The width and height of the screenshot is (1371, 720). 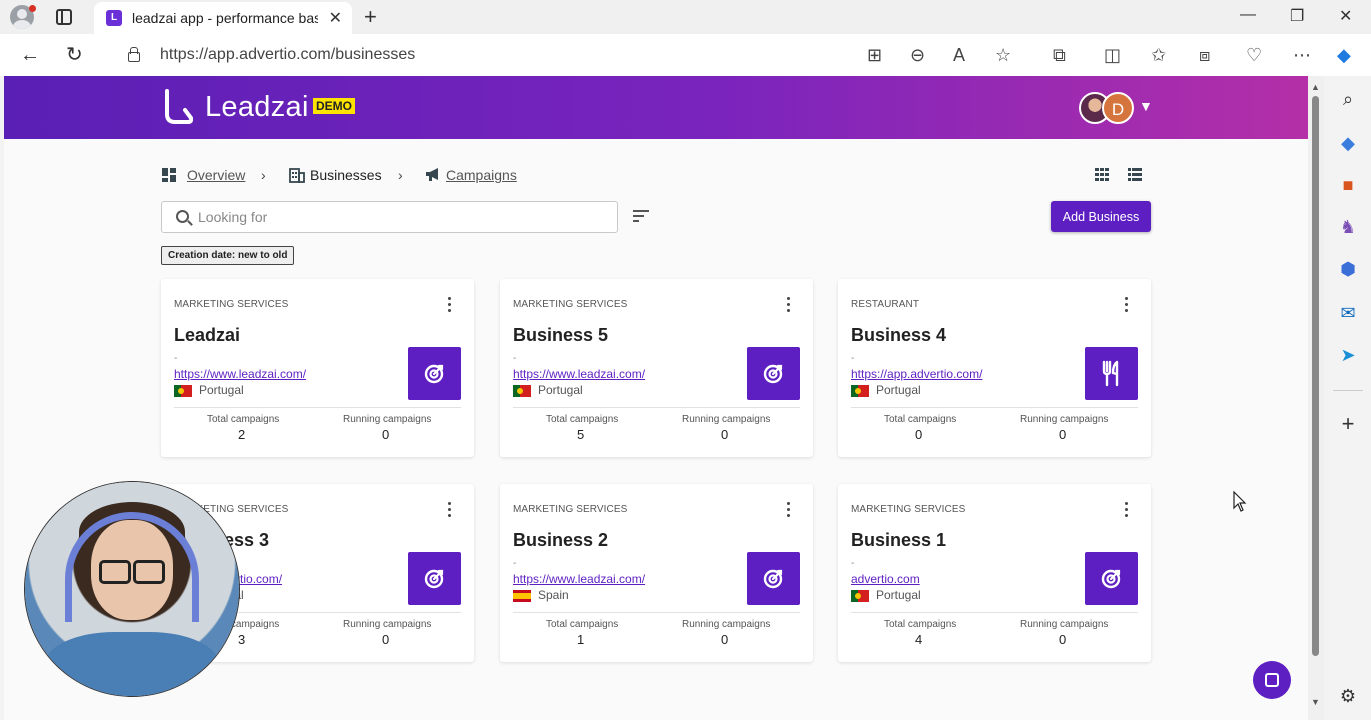 What do you see at coordinates (228, 255) in the screenshot?
I see `sort-filter-chip: Creation date: new to old` at bounding box center [228, 255].